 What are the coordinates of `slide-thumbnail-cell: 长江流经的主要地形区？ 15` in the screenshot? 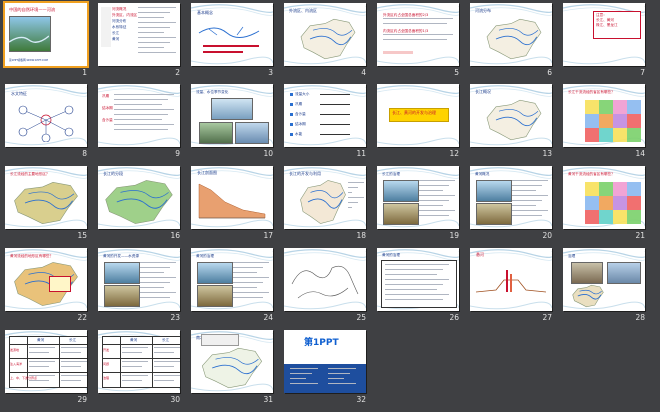 It's located at (52, 207).